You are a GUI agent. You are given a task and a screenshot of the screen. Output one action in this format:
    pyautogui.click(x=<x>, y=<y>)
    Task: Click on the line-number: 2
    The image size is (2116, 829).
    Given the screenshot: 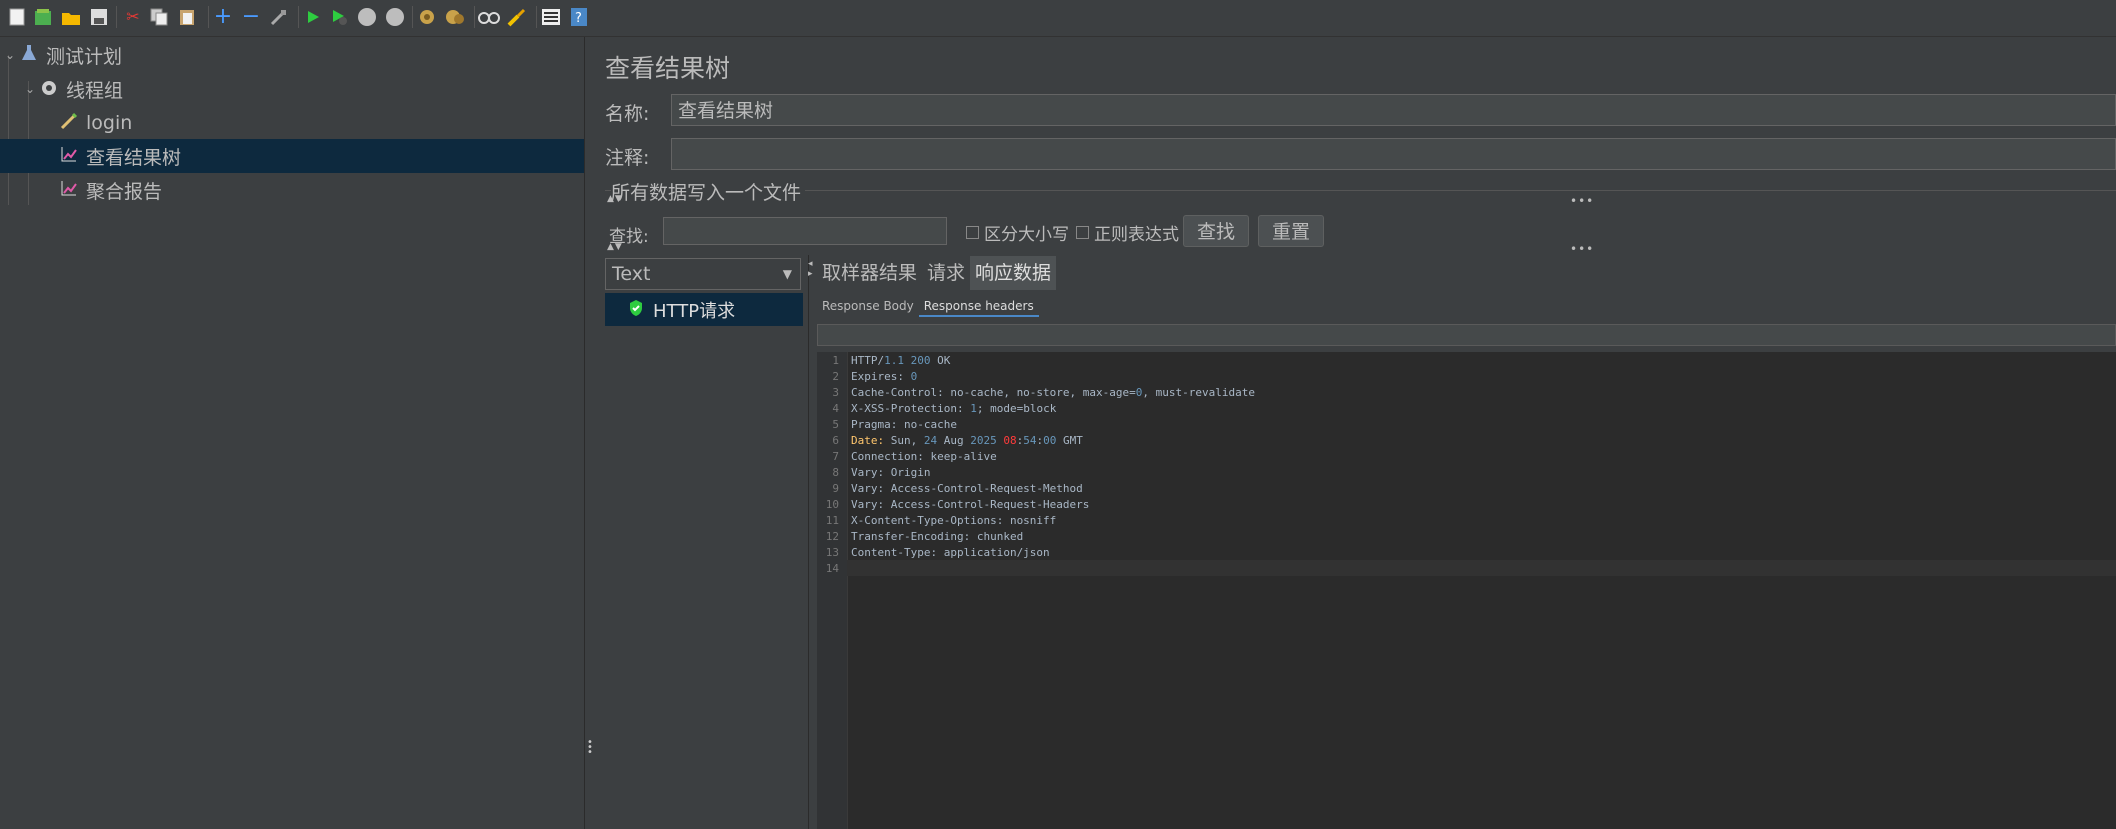 What is the action you would take?
    pyautogui.click(x=835, y=376)
    